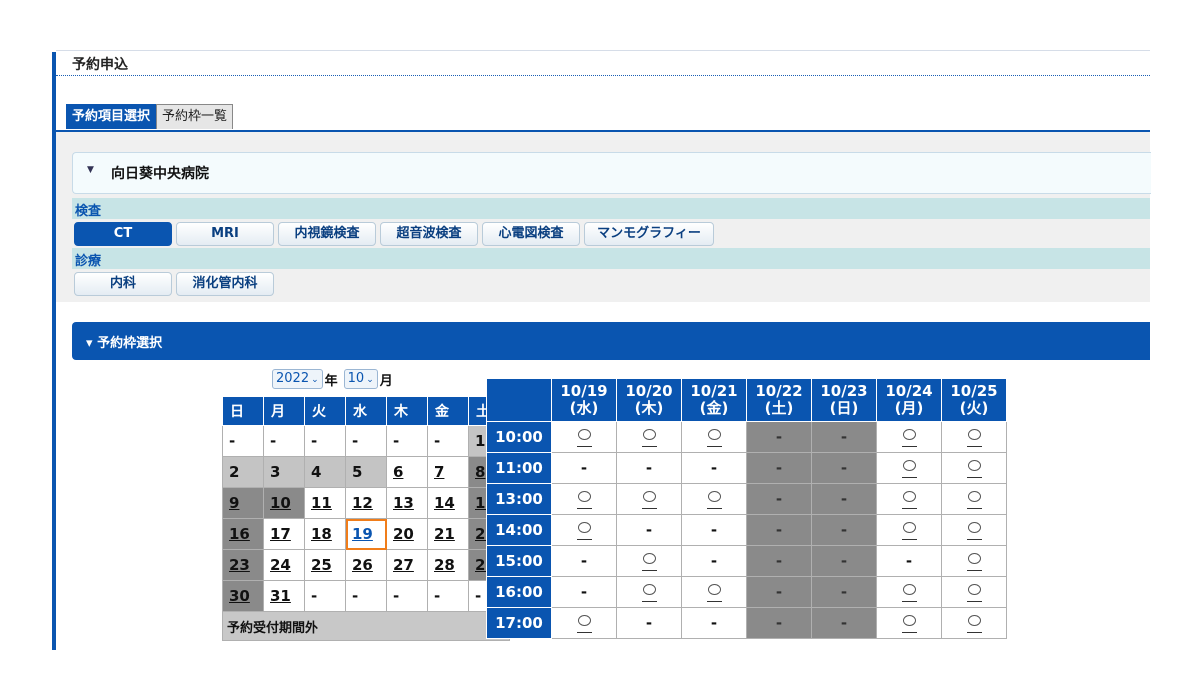 The image size is (1200, 698). Describe the element at coordinates (284, 503) in the screenshot. I see `calendar-day: 10` at that location.